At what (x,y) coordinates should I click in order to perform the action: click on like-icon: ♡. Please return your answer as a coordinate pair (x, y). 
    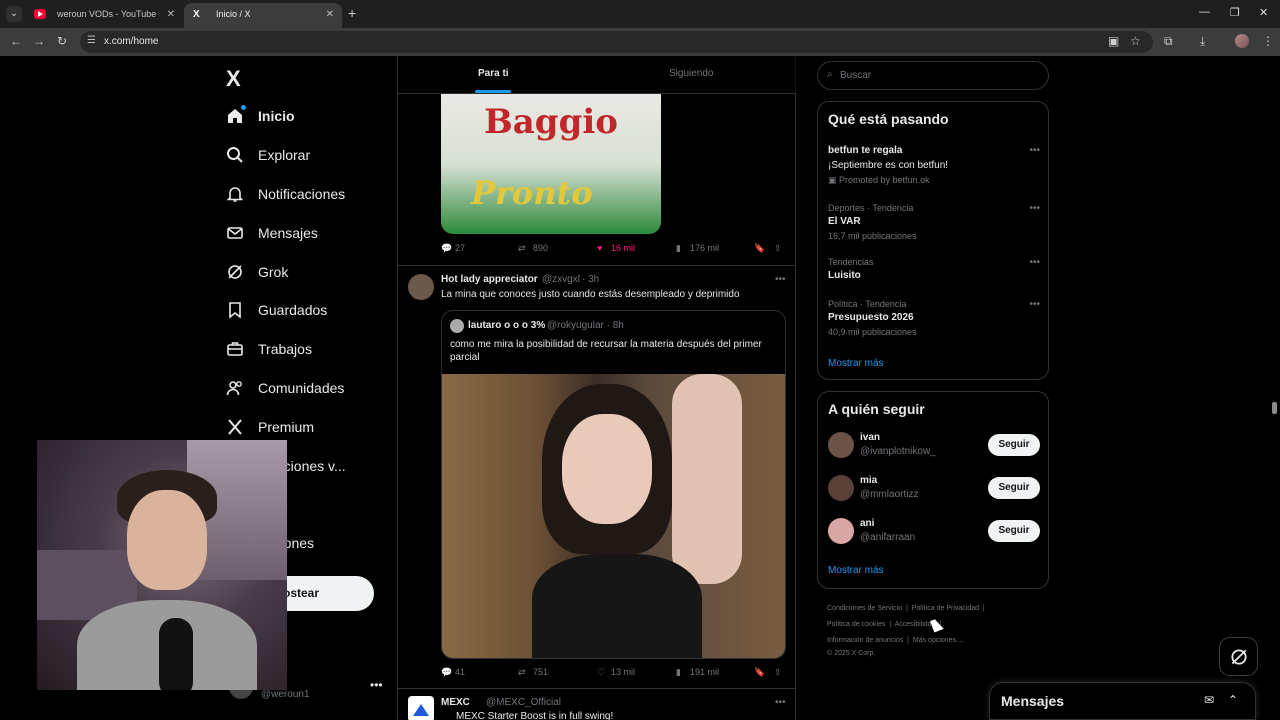
    Looking at the image, I should click on (601, 672).